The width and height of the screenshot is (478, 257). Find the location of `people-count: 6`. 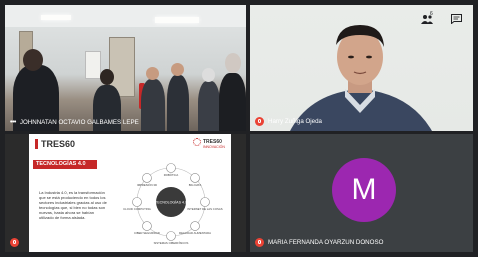

people-count: 6 is located at coordinates (431, 14).